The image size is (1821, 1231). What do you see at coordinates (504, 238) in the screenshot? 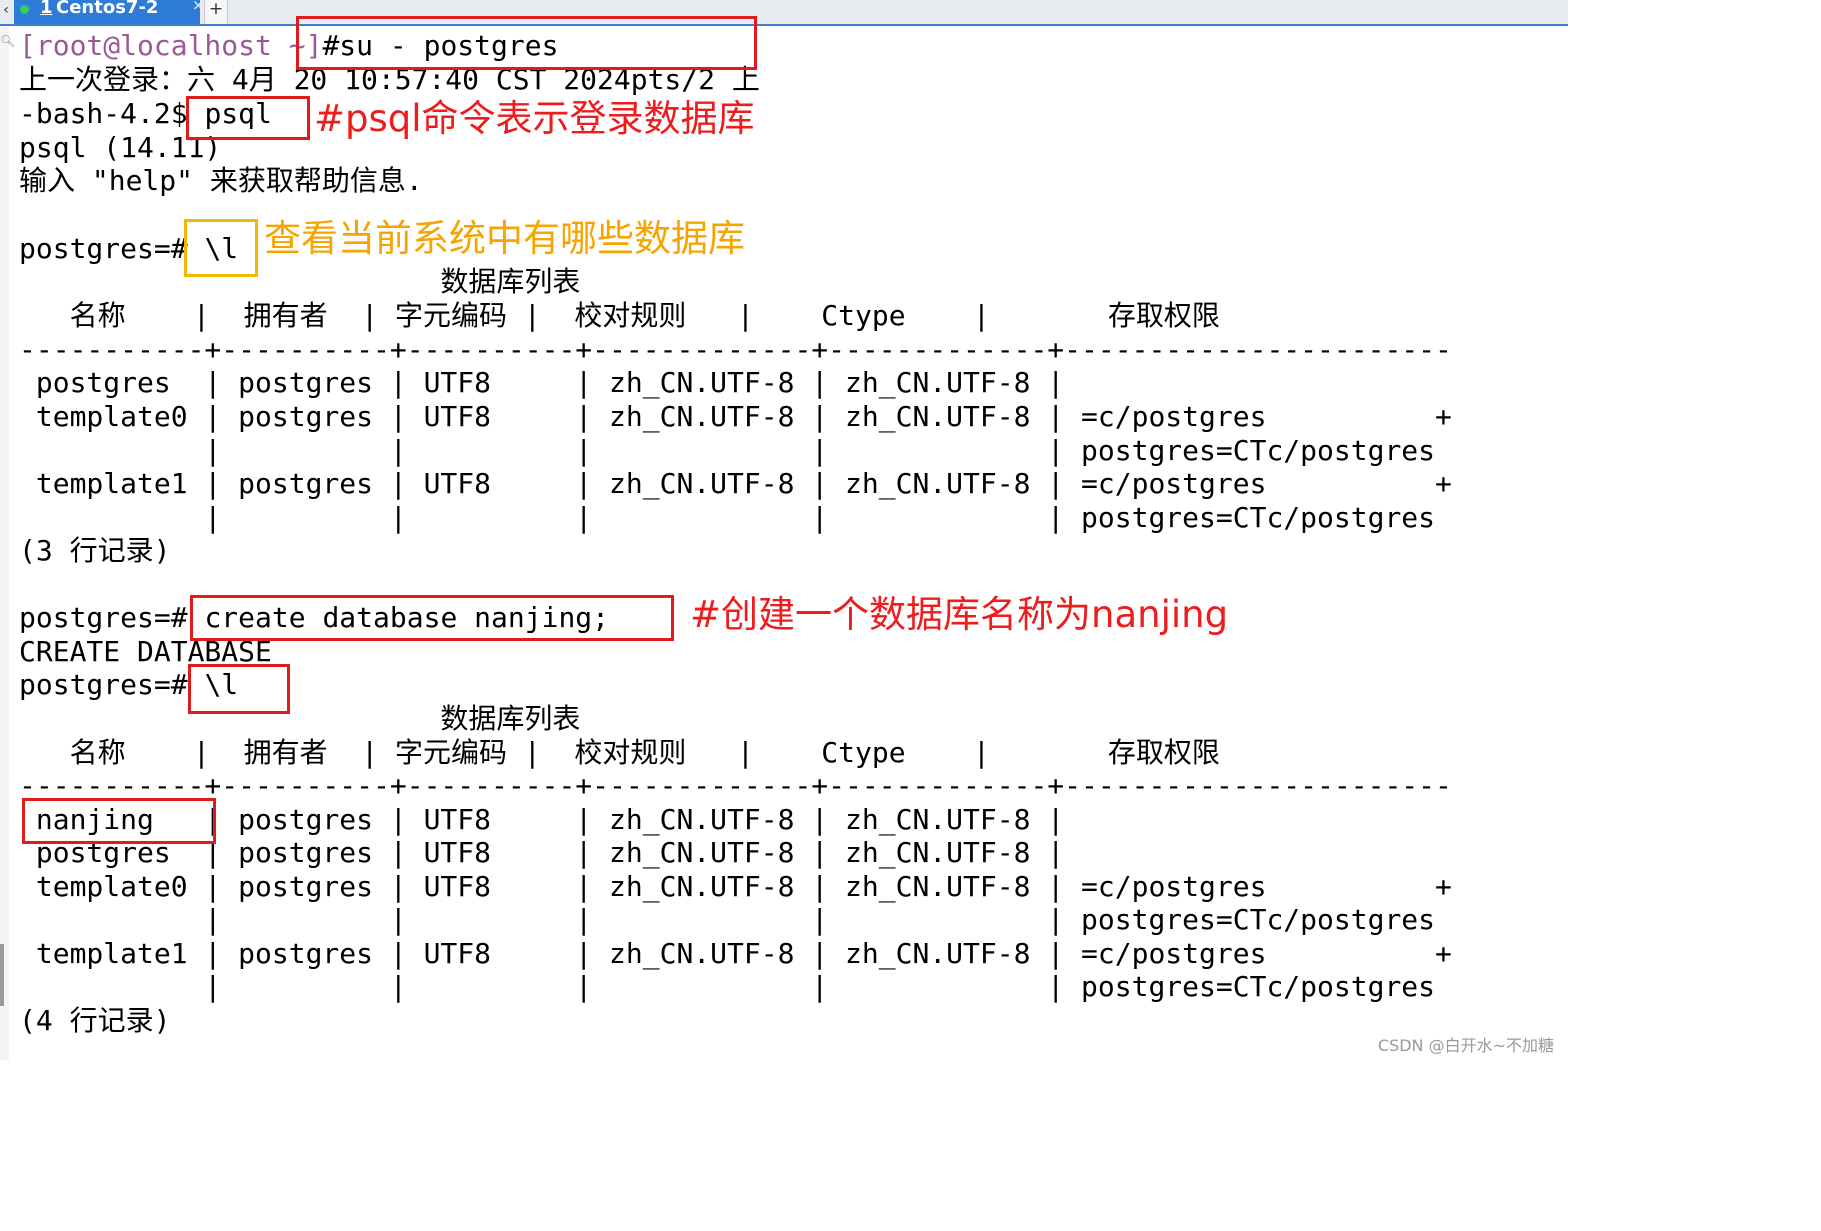
I see `list-note: 查看当前系统中有哪些数据库` at bounding box center [504, 238].